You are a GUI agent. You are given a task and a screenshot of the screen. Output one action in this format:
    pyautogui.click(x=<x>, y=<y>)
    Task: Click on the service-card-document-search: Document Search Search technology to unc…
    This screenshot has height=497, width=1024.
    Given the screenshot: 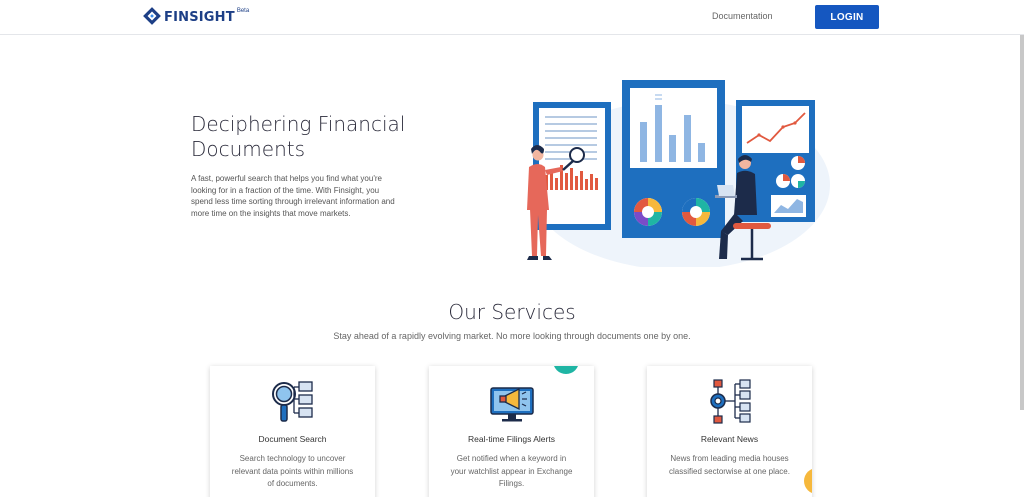 What is the action you would take?
    pyautogui.click(x=292, y=431)
    